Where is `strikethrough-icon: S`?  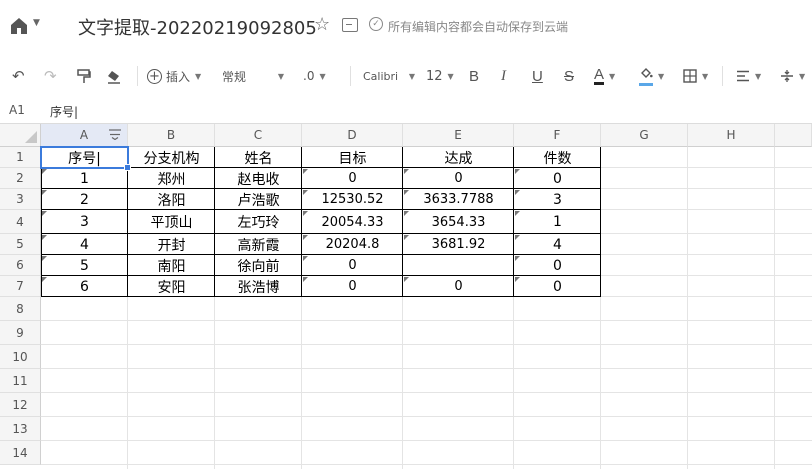
strikethrough-icon: S is located at coordinates (569, 76).